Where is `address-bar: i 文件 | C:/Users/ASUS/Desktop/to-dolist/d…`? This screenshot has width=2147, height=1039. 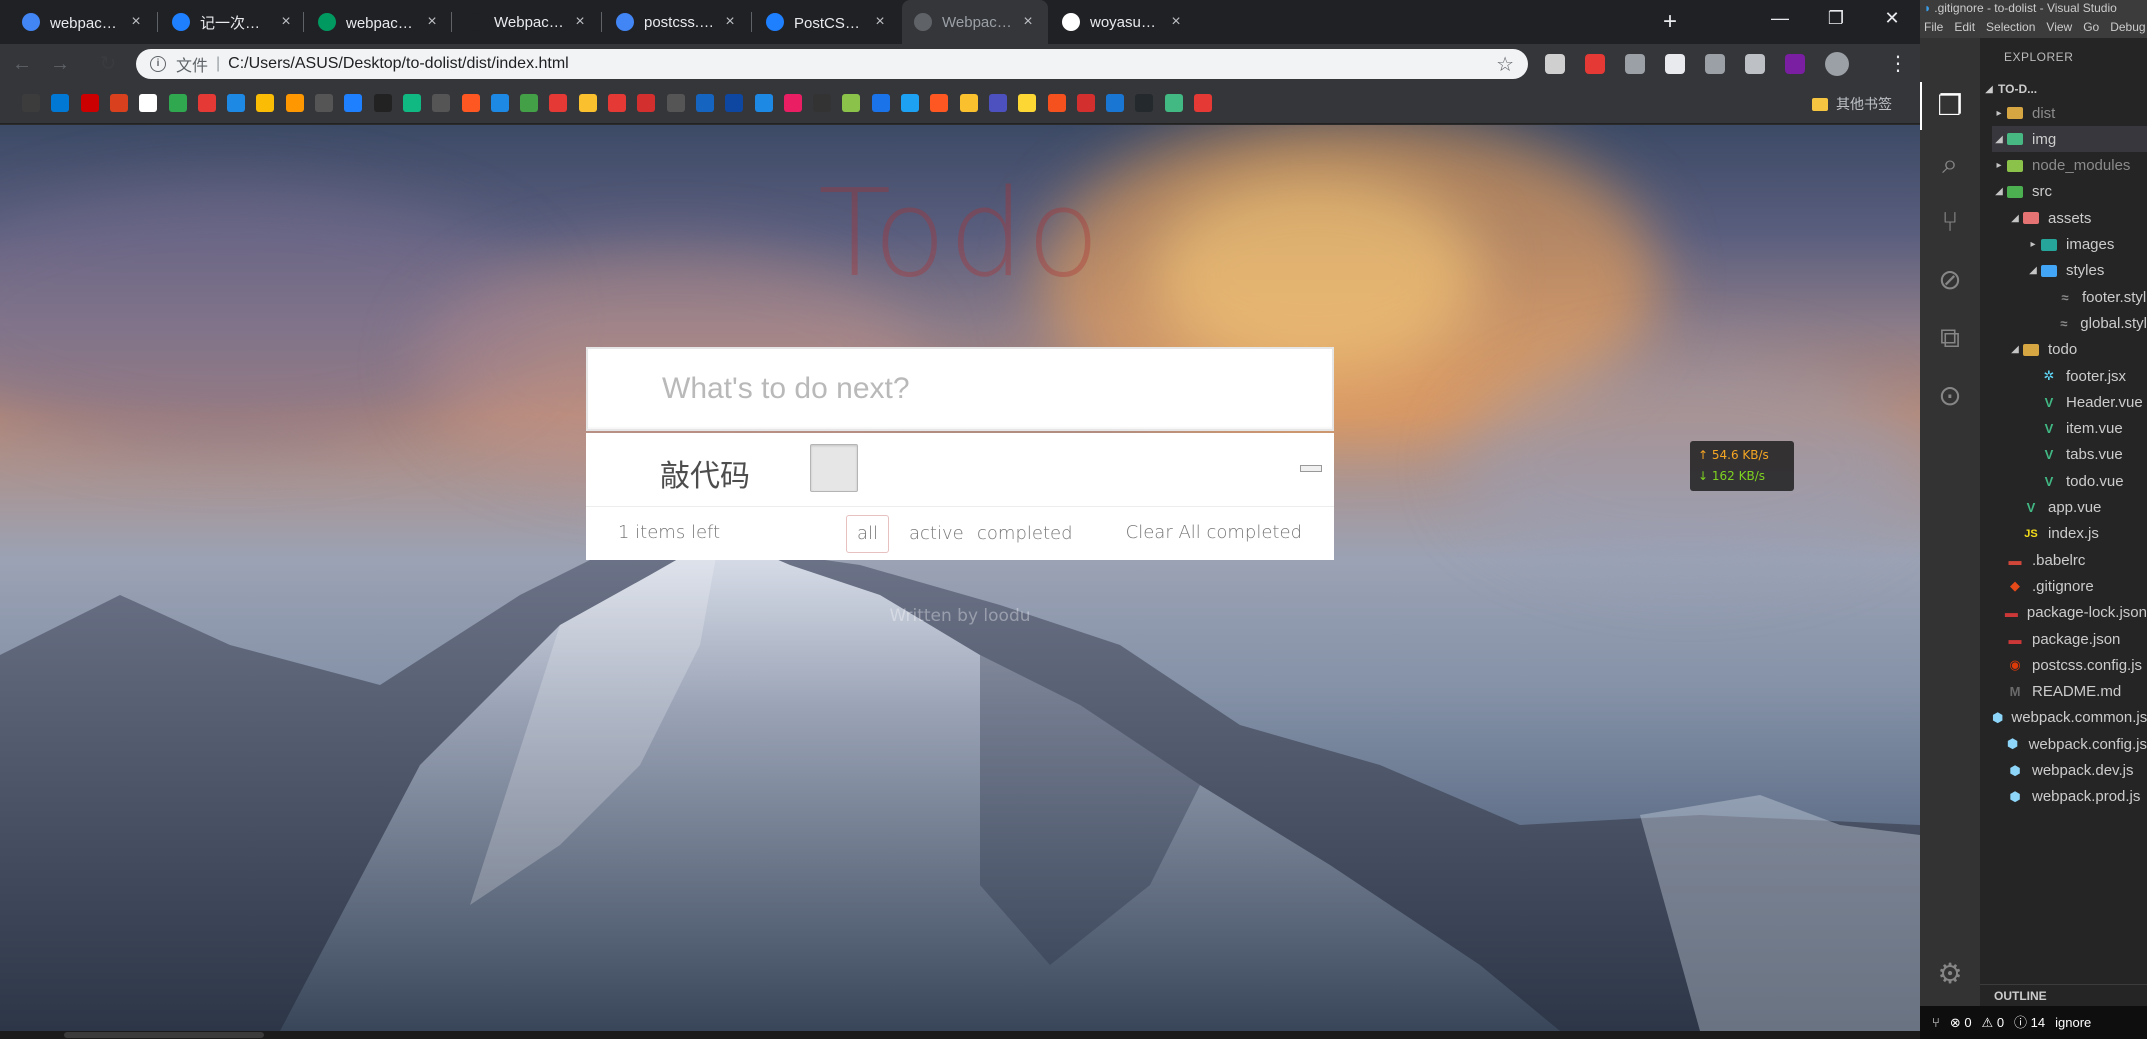 address-bar: i 文件 | C:/Users/ASUS/Desktop/to-dolist/d… is located at coordinates (832, 64).